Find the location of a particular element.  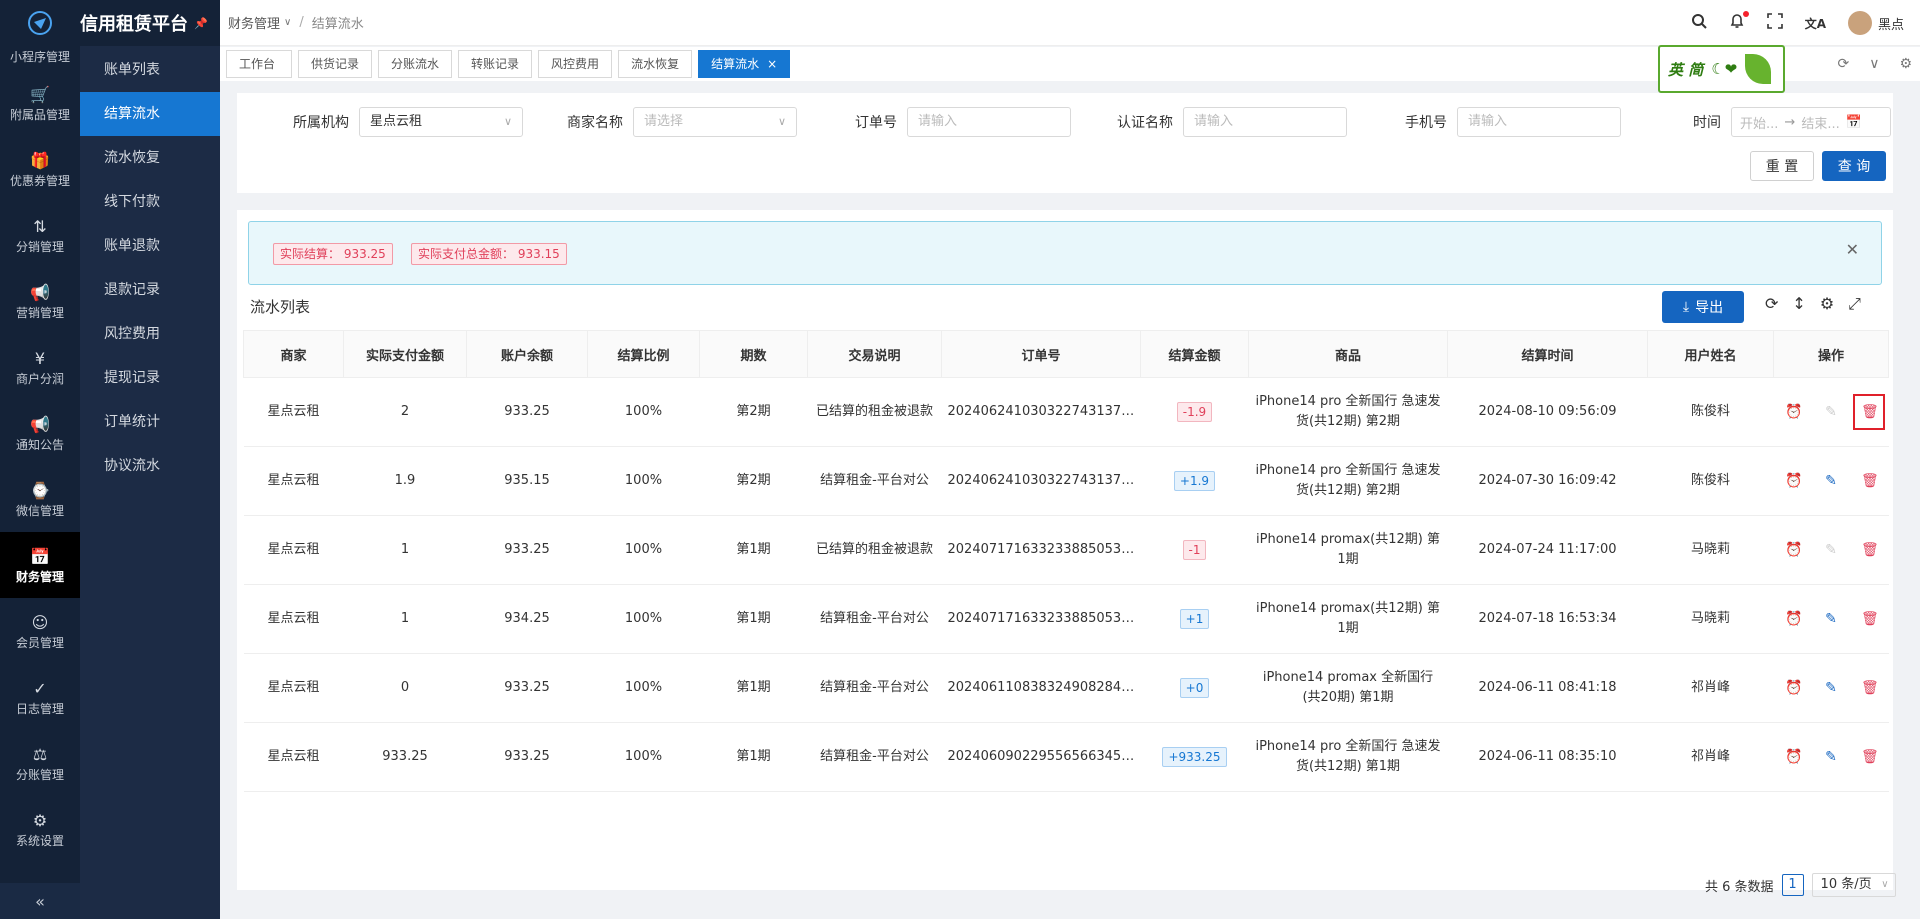

submenu-item-6: 风控费用 is located at coordinates (150, 334).